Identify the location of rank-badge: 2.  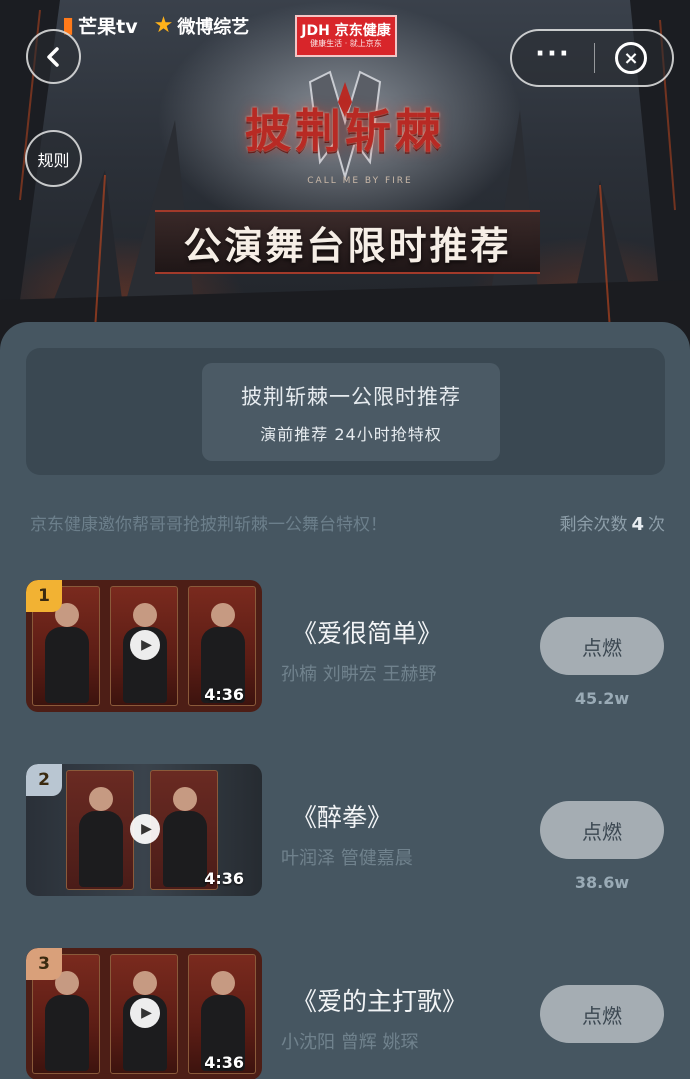
(44, 780).